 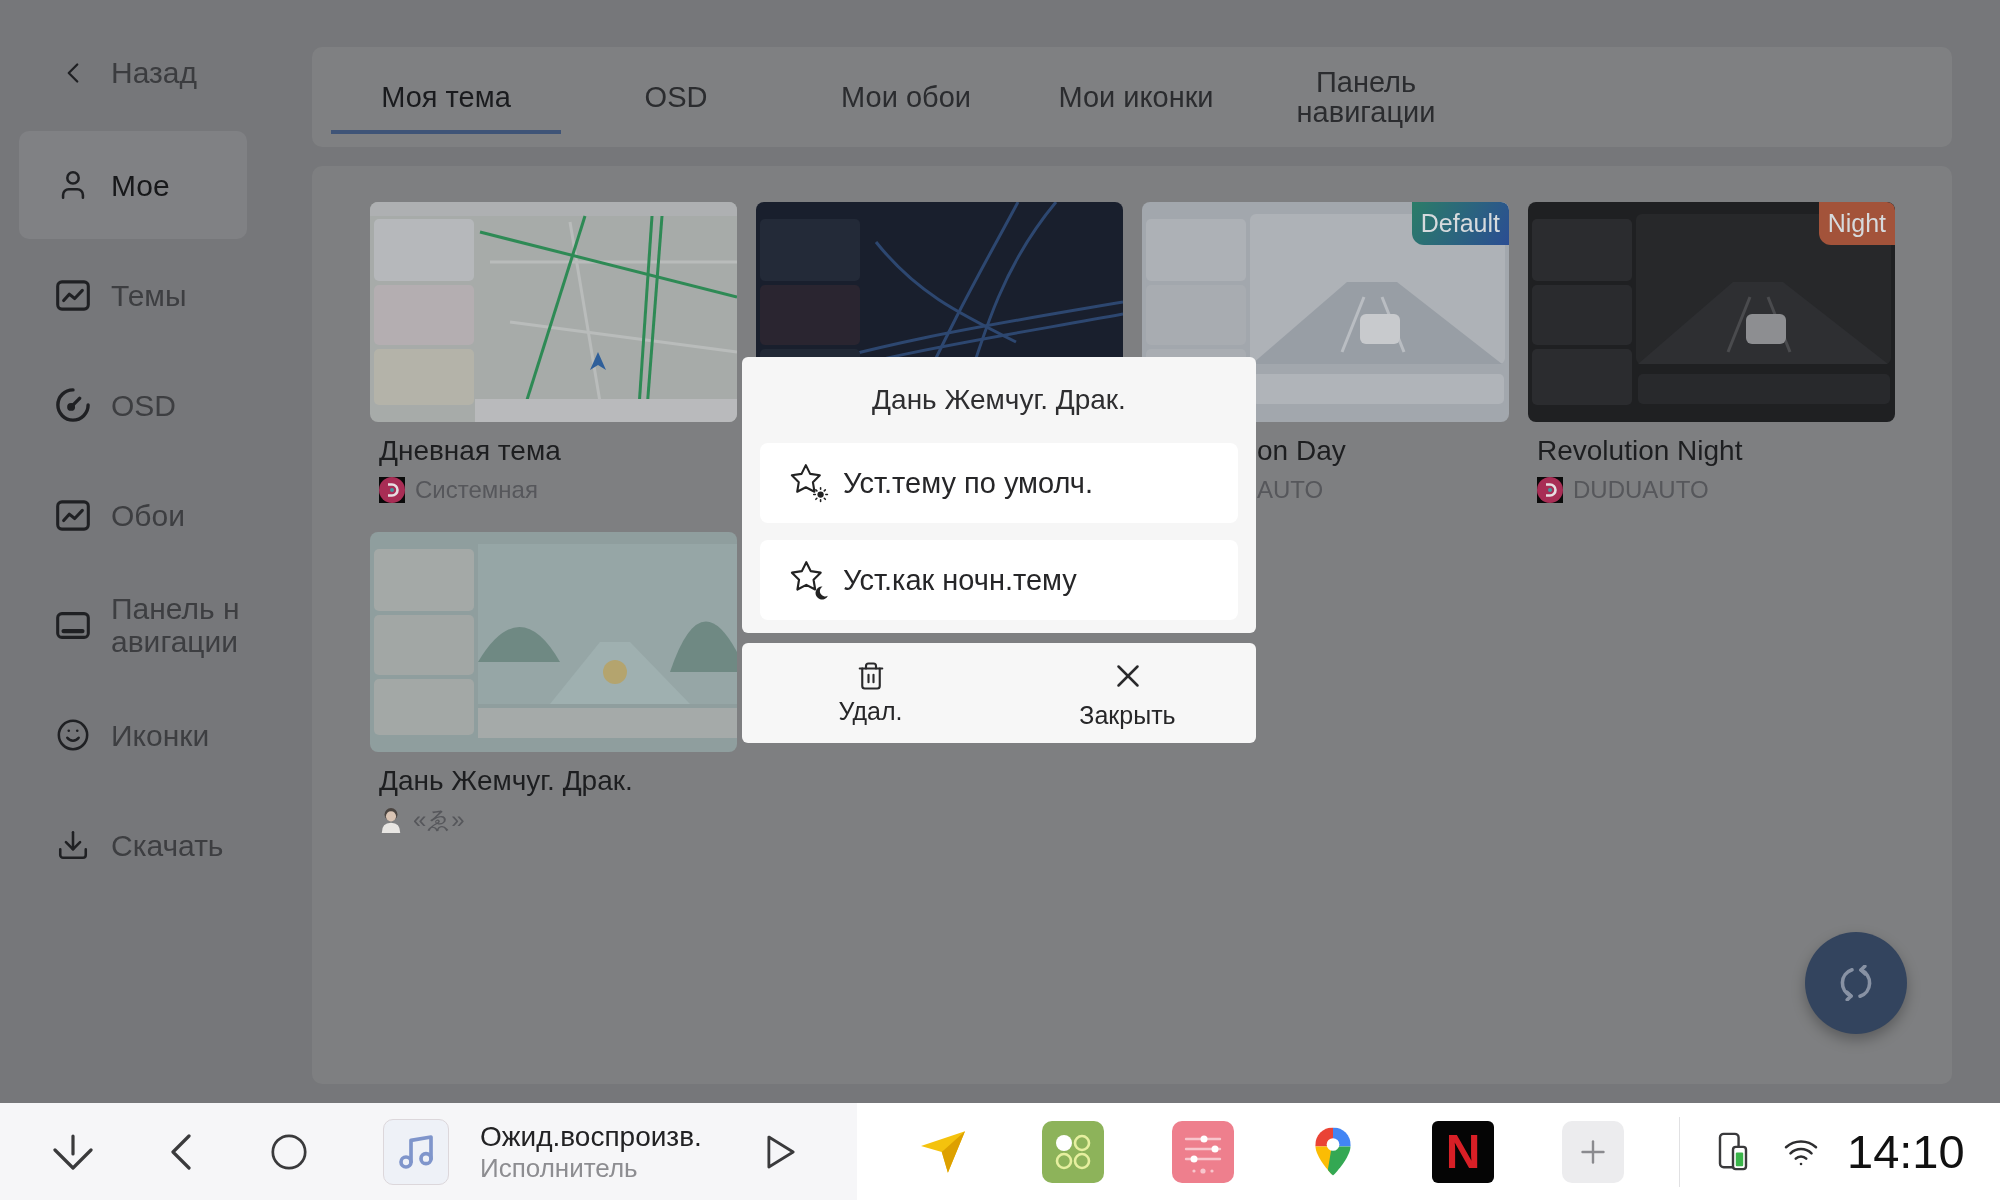 What do you see at coordinates (133, 515) in the screenshot?
I see `sidebar-item: Обои` at bounding box center [133, 515].